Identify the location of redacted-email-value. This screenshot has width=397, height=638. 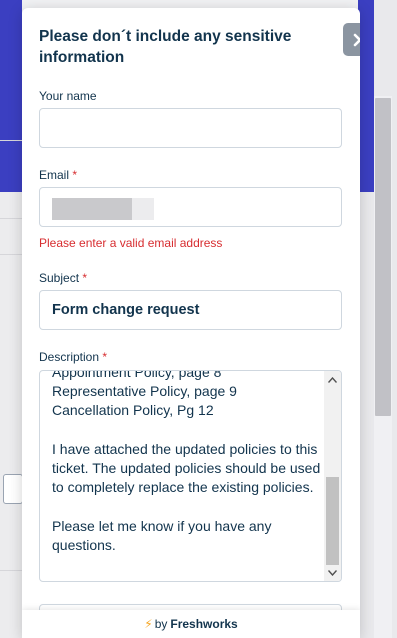
(92, 209).